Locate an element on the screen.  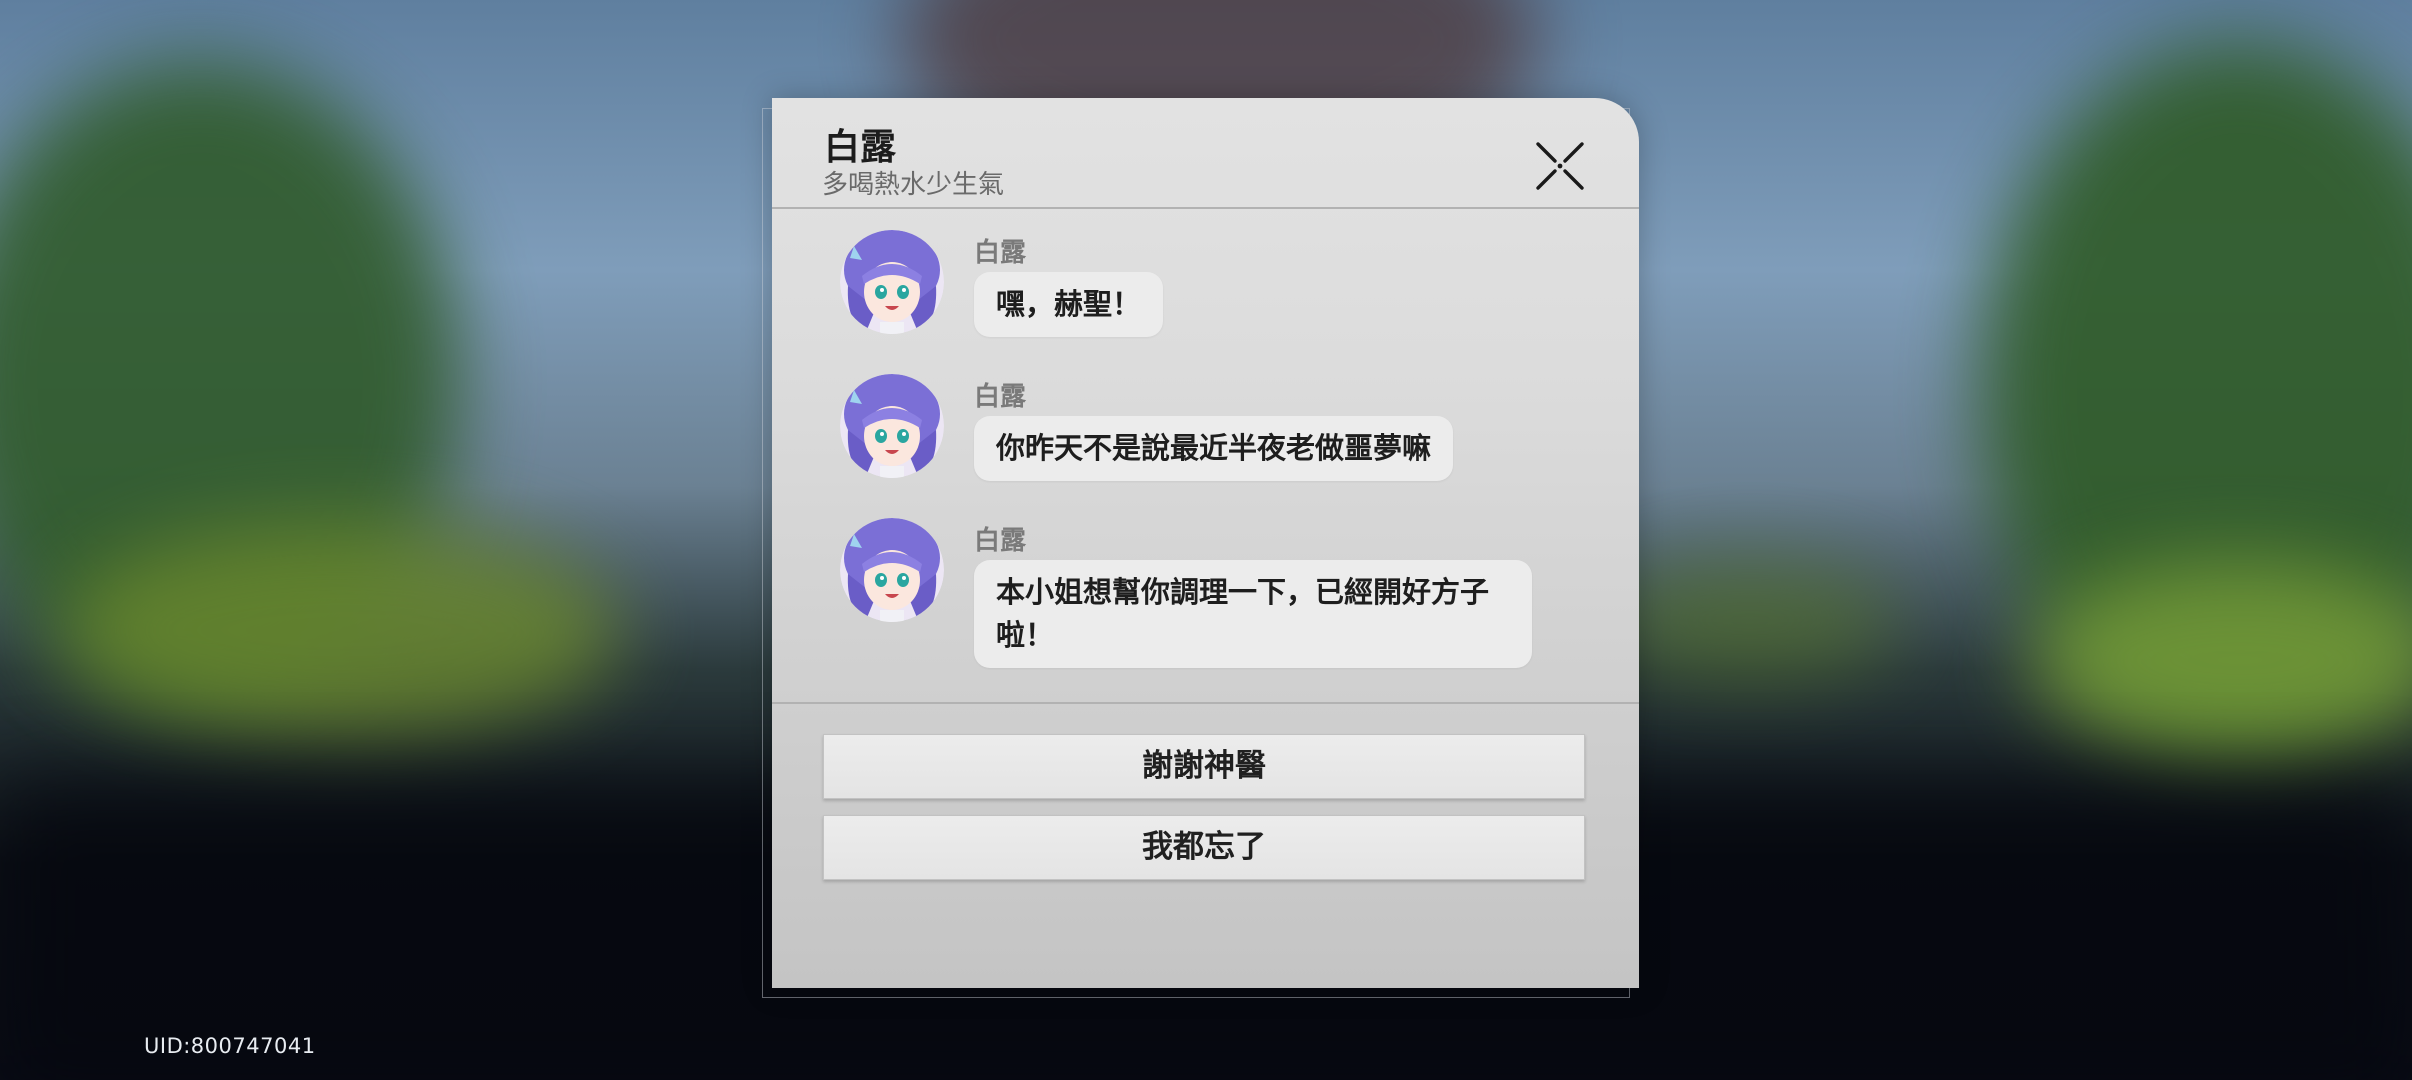
reply-option-thanks-button: 謝謝神醫 is located at coordinates (1204, 766).